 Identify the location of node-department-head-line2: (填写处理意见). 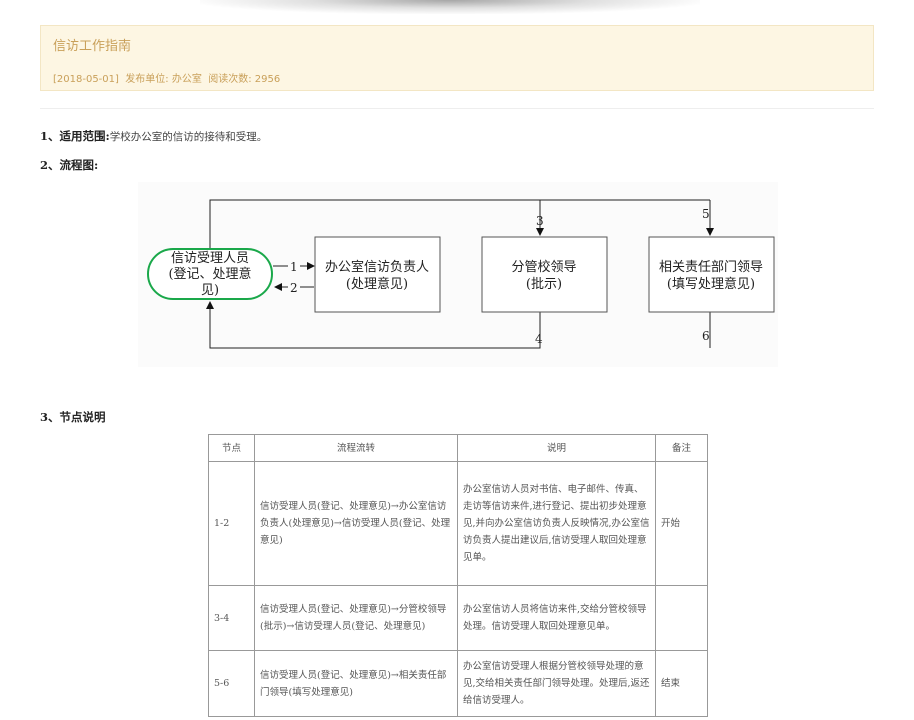
(711, 284).